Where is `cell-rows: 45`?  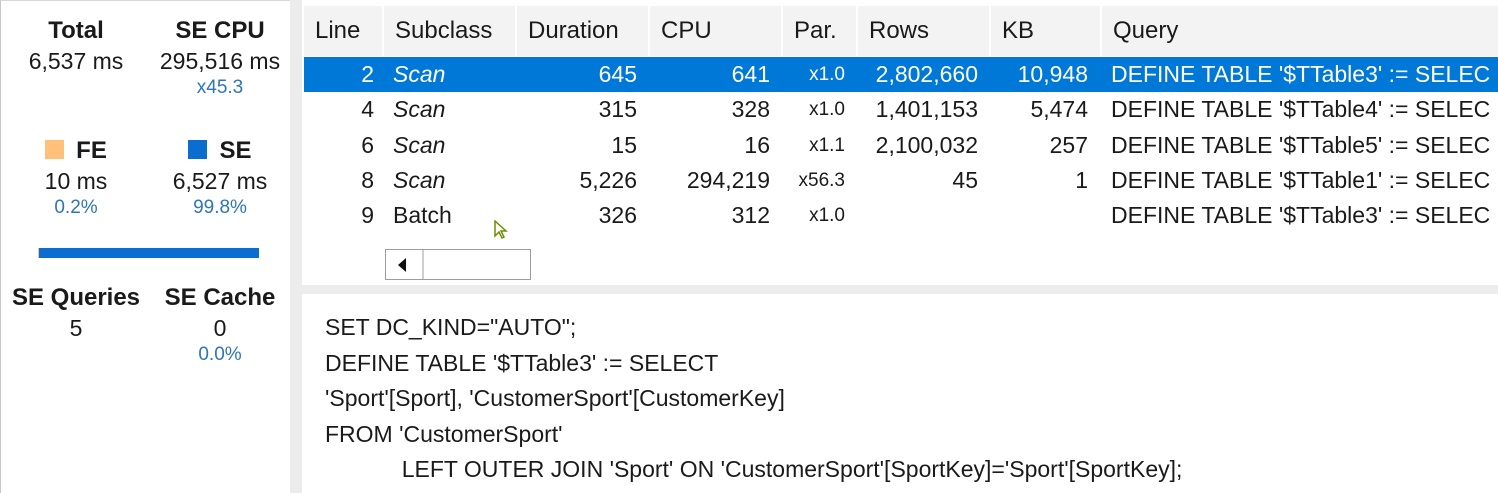
cell-rows: 45 is located at coordinates (965, 180).